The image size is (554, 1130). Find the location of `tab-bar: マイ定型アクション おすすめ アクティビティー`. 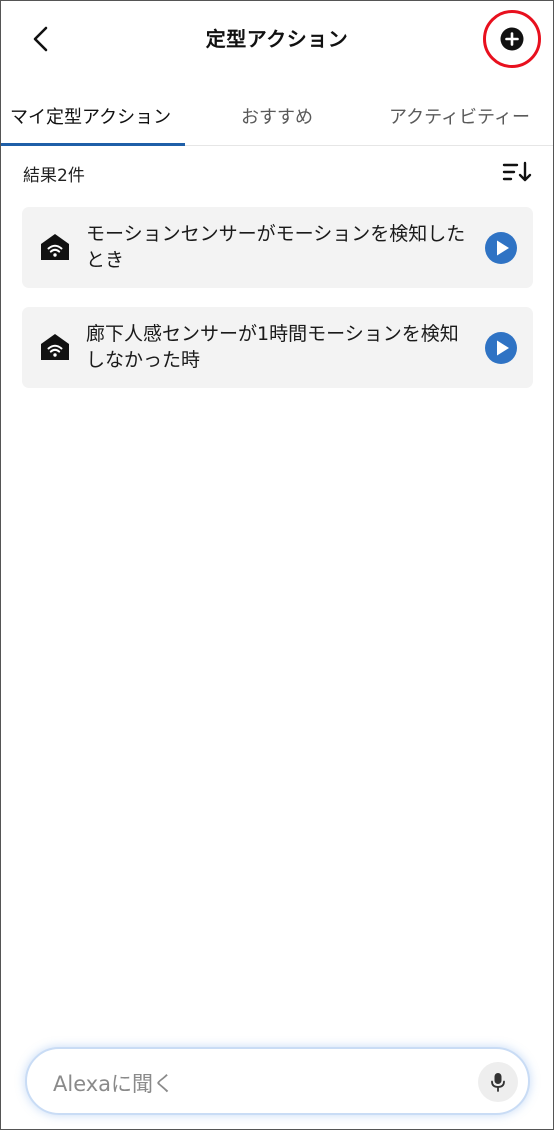

tab-bar: マイ定型アクション おすすめ アクティビティー is located at coordinates (277, 116).